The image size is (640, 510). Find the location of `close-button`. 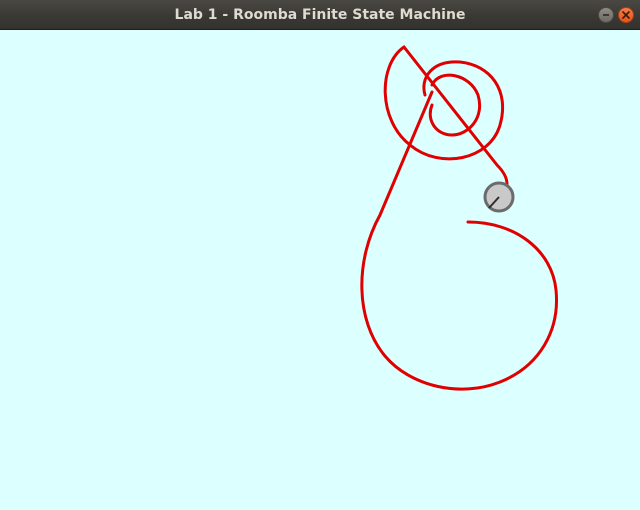

close-button is located at coordinates (626, 15).